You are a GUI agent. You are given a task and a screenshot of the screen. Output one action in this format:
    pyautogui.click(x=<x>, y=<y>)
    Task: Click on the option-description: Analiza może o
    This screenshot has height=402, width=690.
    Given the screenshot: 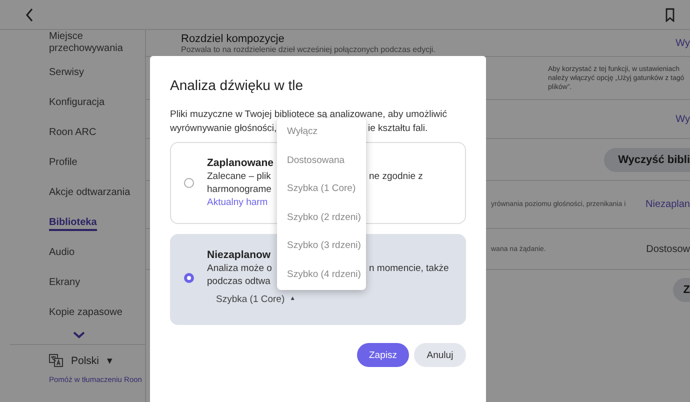 What is the action you would take?
    pyautogui.click(x=240, y=268)
    